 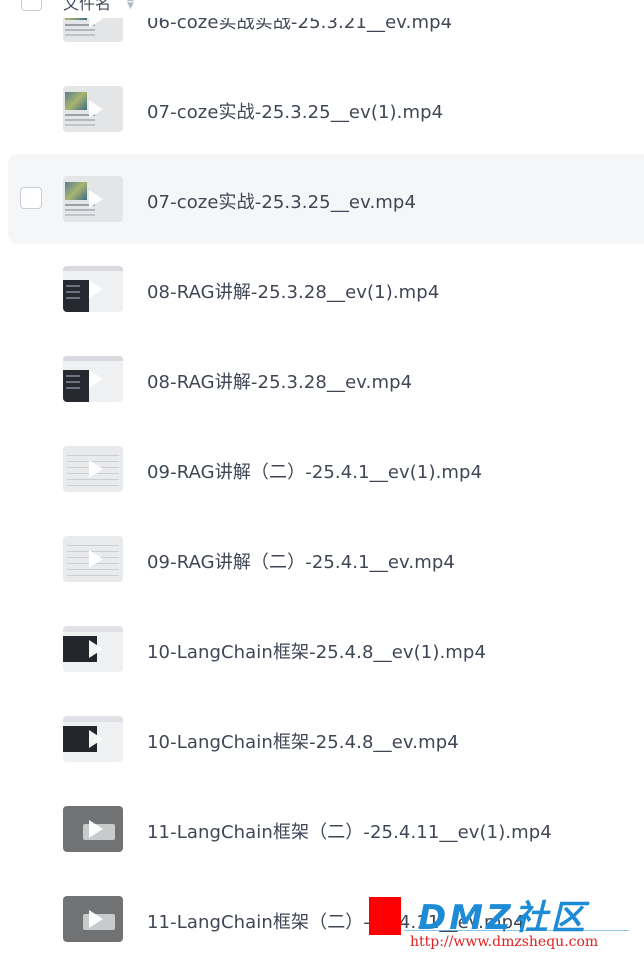 What do you see at coordinates (293, 291) in the screenshot?
I see `file-name: 08-RAG讲解-25.3.28__ev(1).mp4` at bounding box center [293, 291].